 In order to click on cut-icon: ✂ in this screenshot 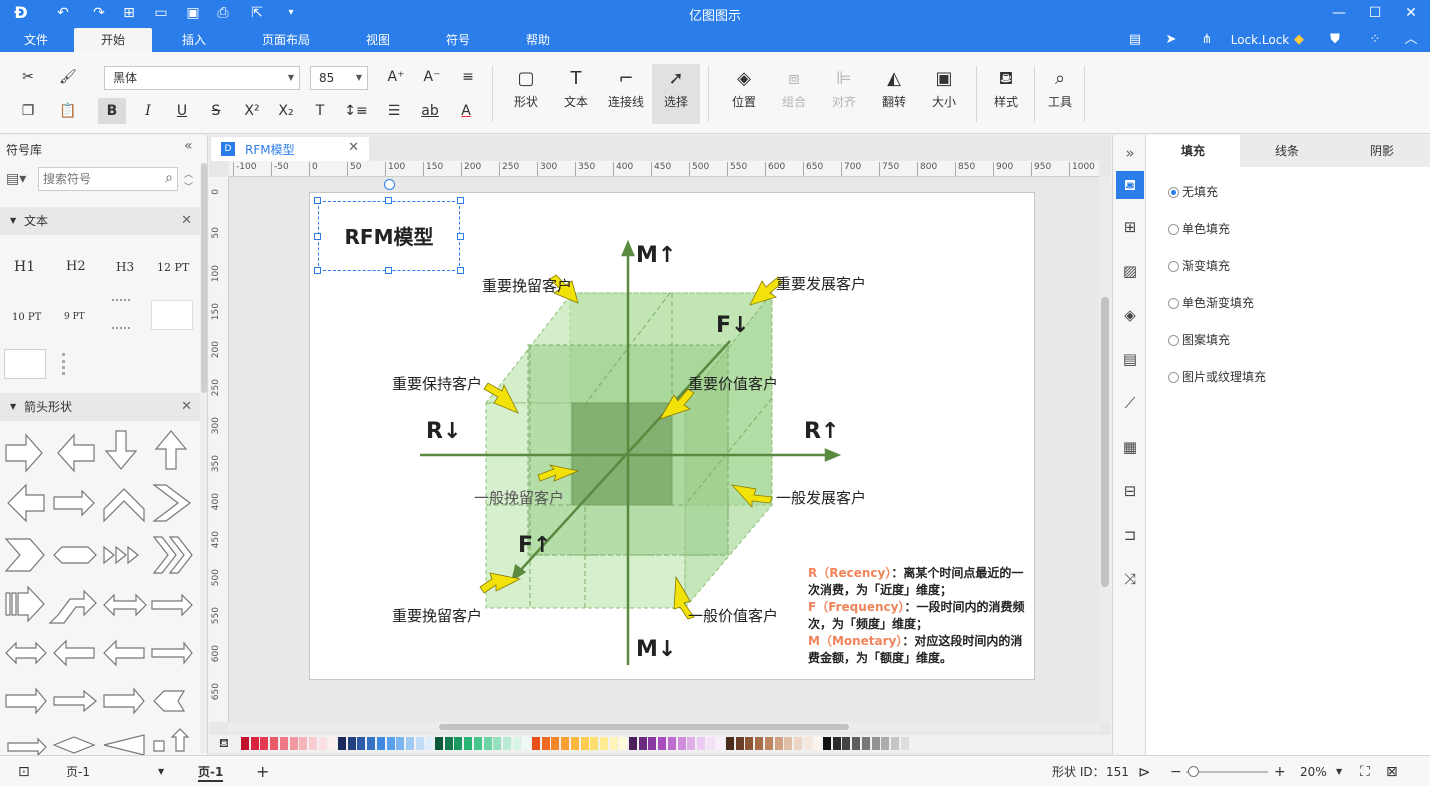, I will do `click(28, 77)`.